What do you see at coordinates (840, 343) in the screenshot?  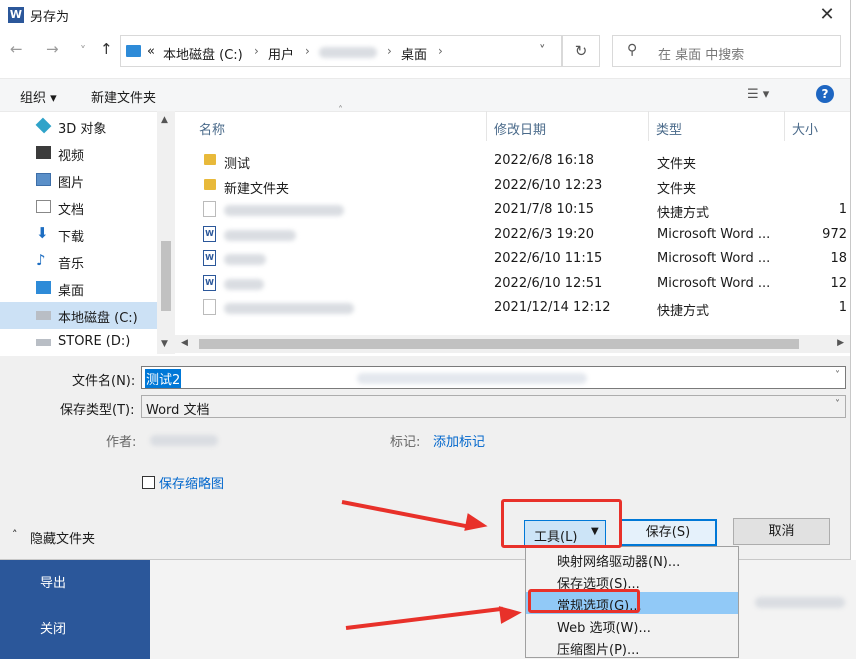 I see `scroll-right-icon: ▶` at bounding box center [840, 343].